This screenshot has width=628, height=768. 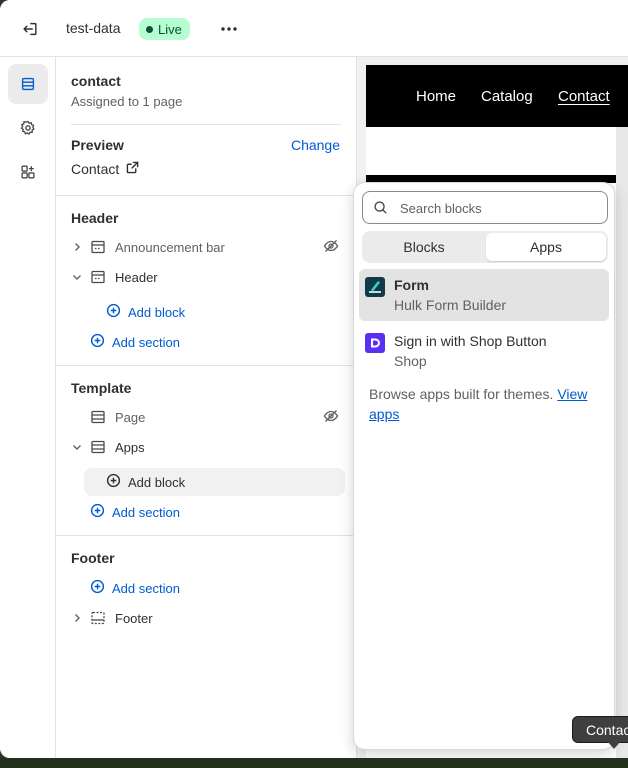 I want to click on template-add-section-button: Add section, so click(x=135, y=512).